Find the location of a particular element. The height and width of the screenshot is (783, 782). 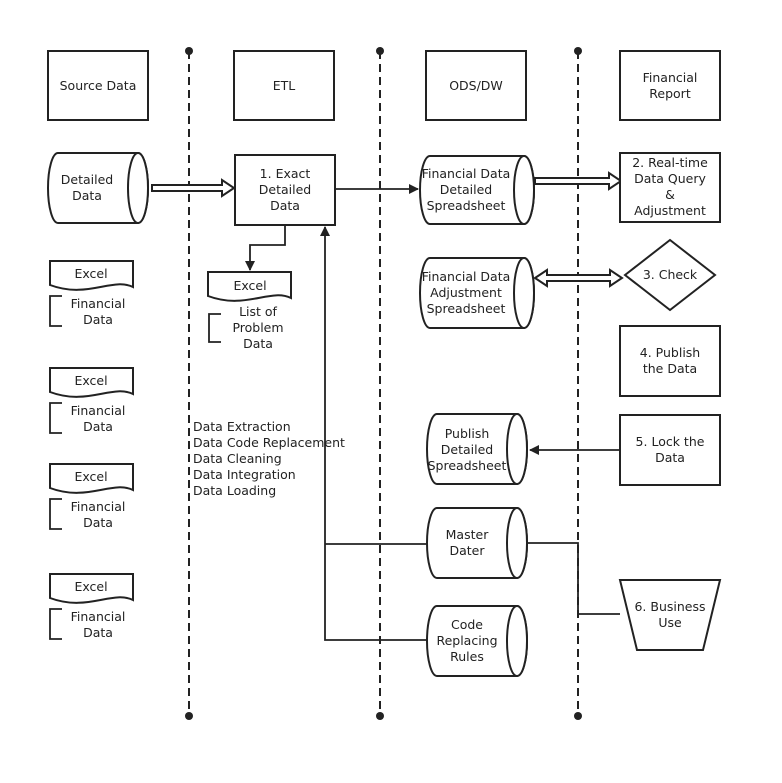

publish-spreadsheet-text: Spreadsheet is located at coordinates (467, 465).